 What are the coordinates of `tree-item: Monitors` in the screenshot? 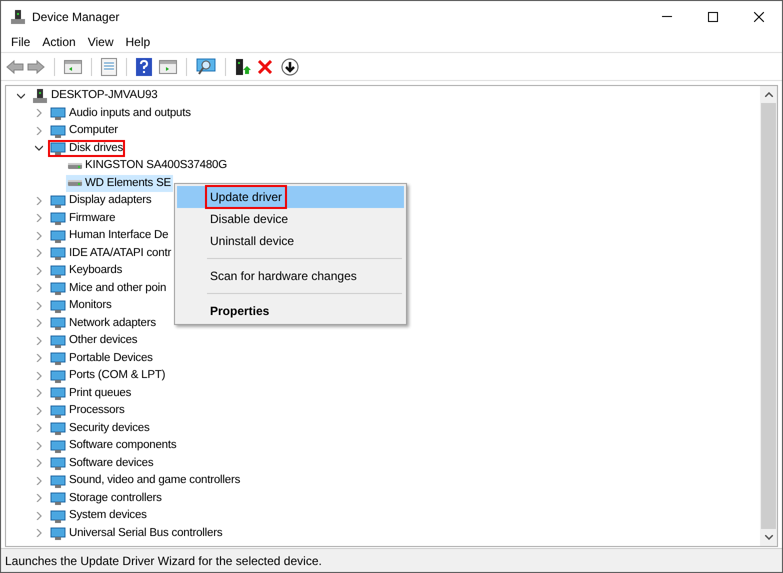 It's located at (81, 305).